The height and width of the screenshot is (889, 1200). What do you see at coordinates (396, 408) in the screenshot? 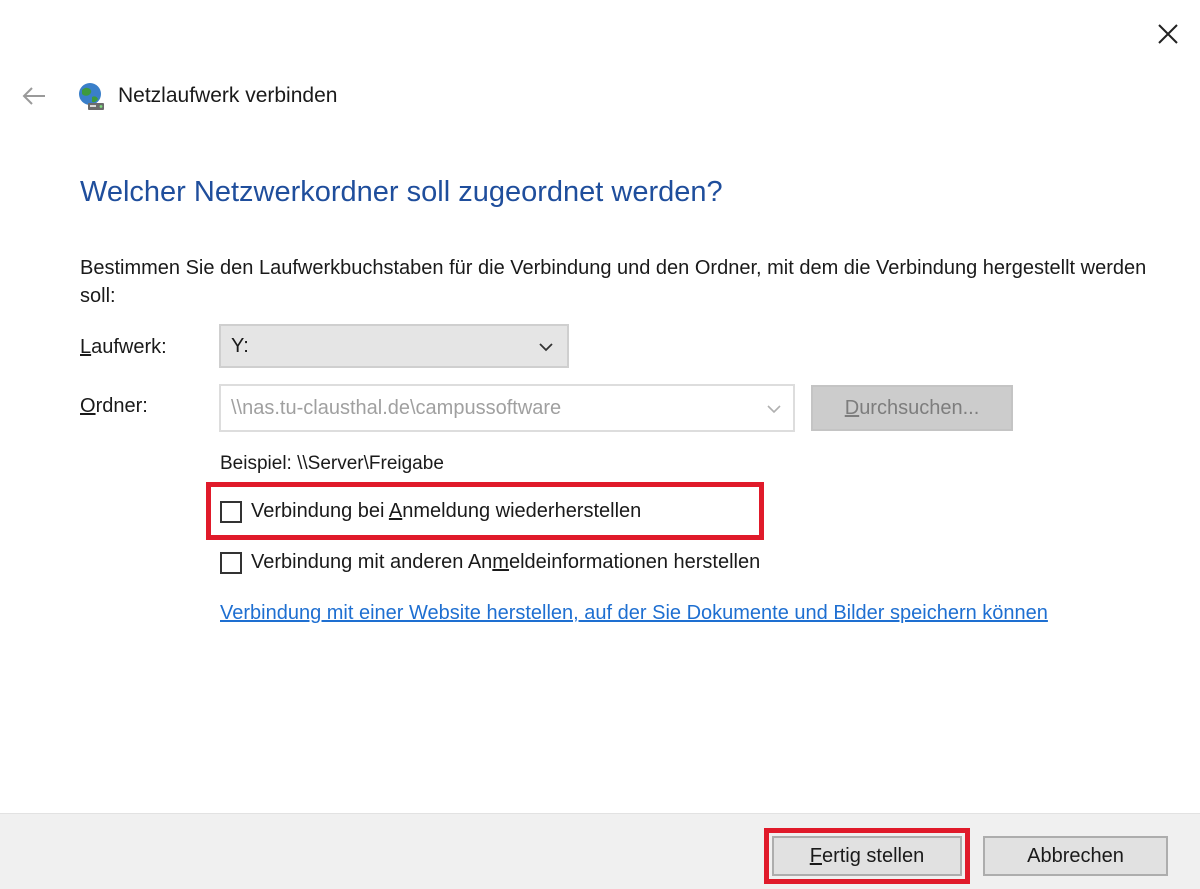
I see `folder-path-value: \\nas.tu-clausthal.de\campussoftware` at bounding box center [396, 408].